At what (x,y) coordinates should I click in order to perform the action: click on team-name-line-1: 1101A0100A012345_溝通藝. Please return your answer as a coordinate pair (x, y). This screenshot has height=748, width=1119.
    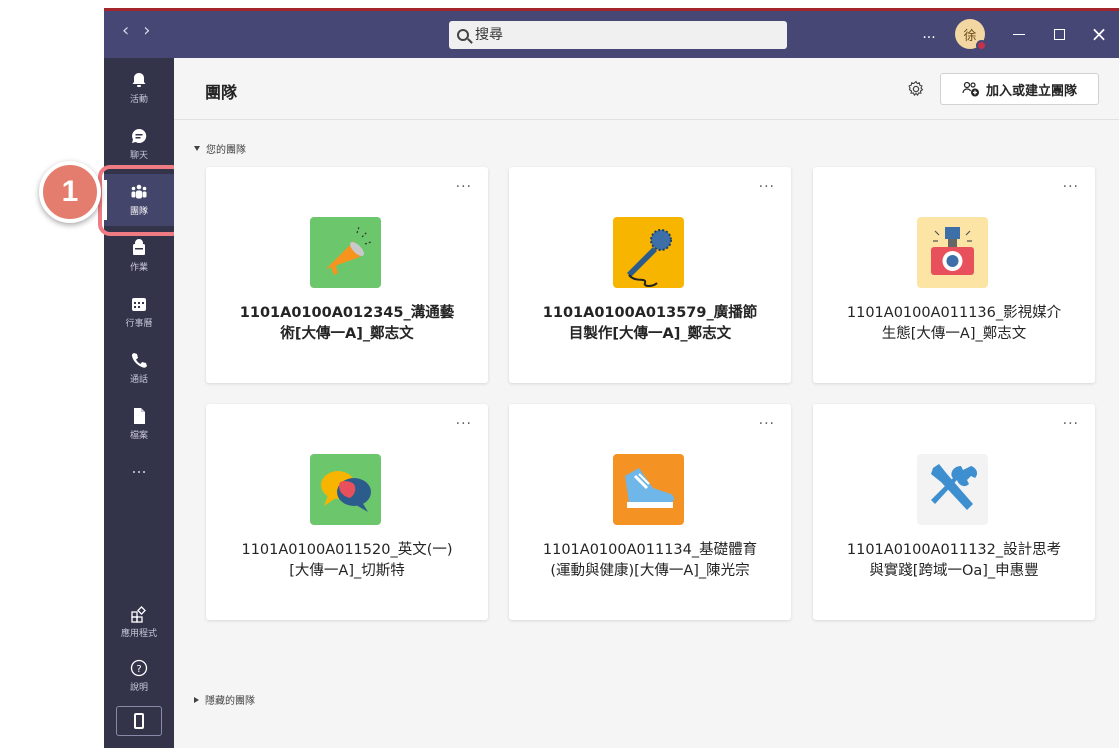
    Looking at the image, I should click on (347, 313).